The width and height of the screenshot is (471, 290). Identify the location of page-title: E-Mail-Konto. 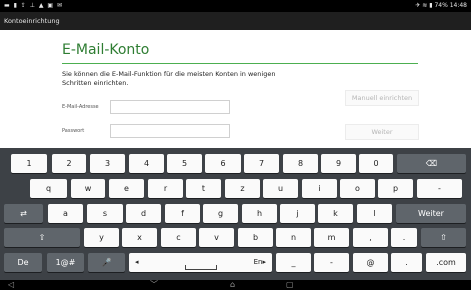
(106, 50).